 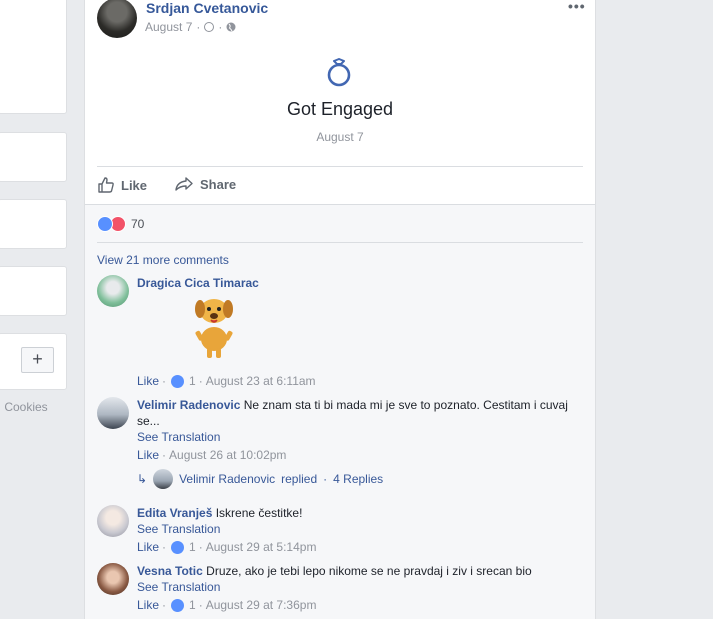 I want to click on thumbs-up-icon, so click(x=106, y=185).